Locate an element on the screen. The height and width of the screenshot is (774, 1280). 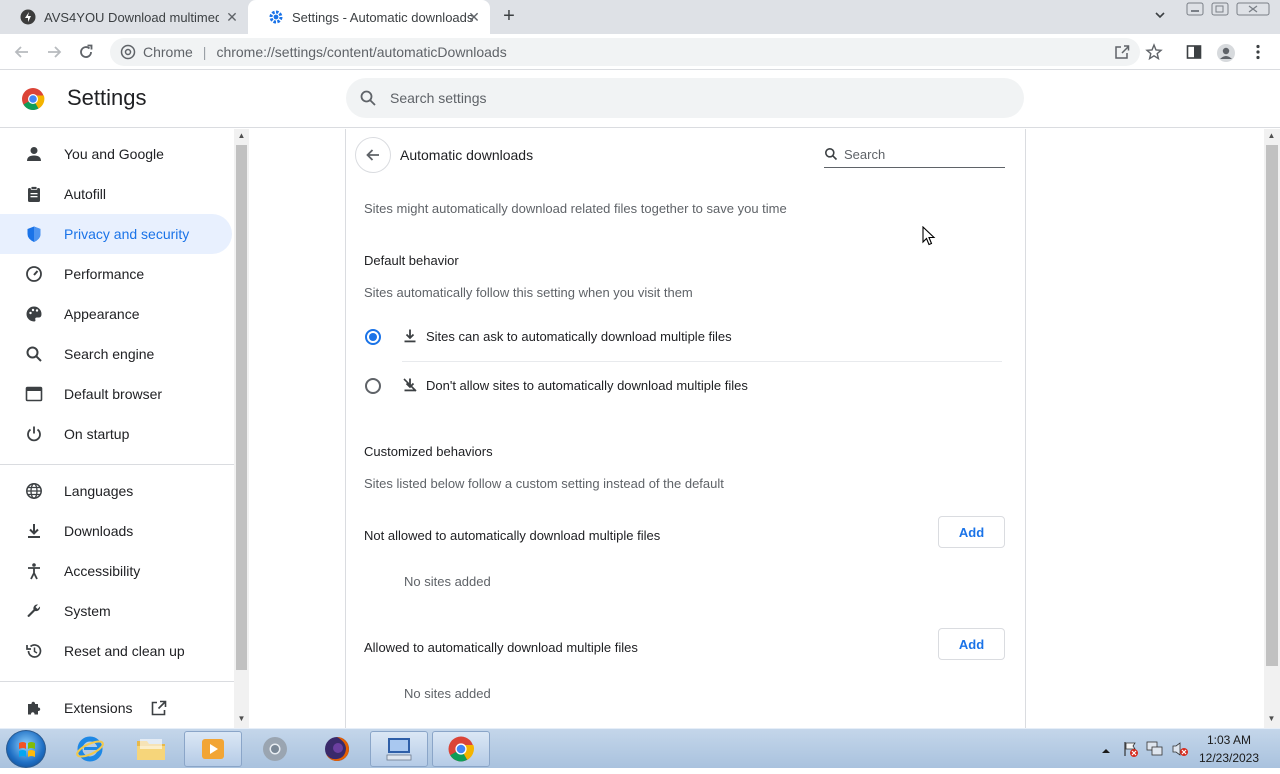
sidebar-item-extensions: Extensions is located at coordinates (116, 708).